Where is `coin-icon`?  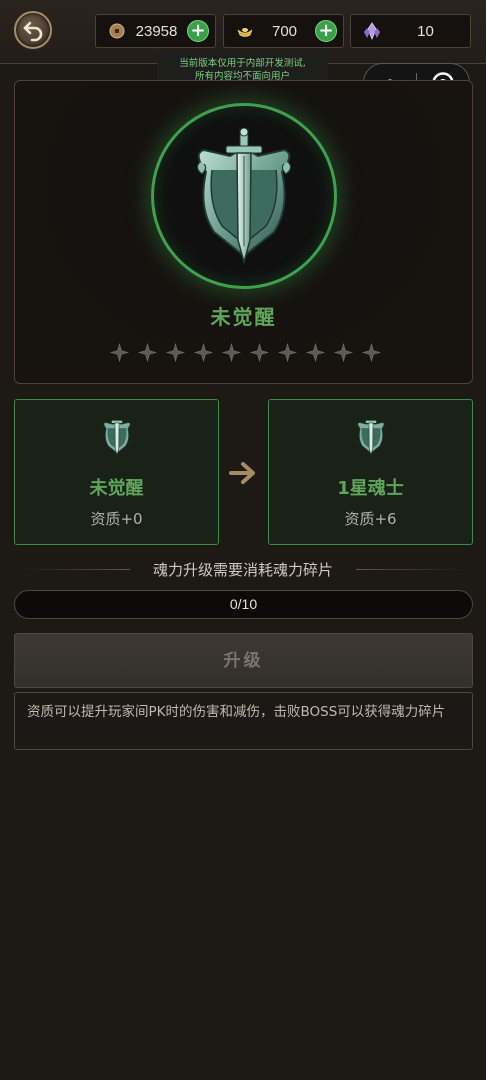 coin-icon is located at coordinates (117, 31).